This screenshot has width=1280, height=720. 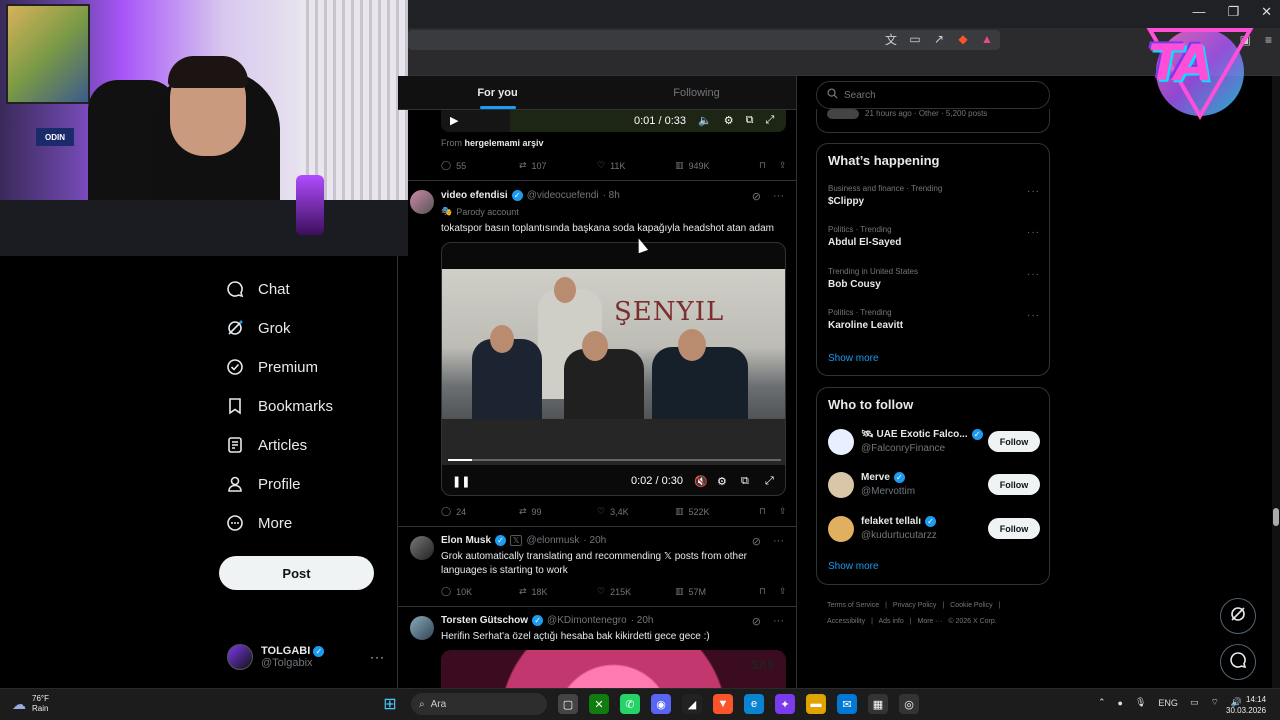 I want to click on nav-bookmarks: Bookmarks, so click(x=279, y=406).